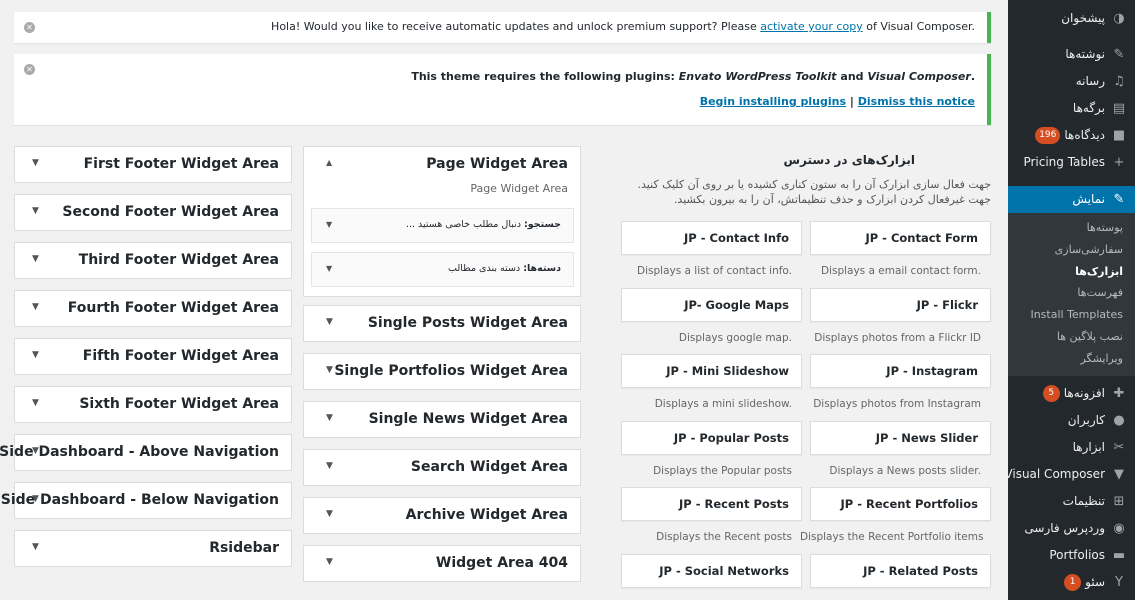 The width and height of the screenshot is (1135, 600). What do you see at coordinates (1071, 81) in the screenshot?
I see `menu-item-media: ♫ رسانه` at bounding box center [1071, 81].